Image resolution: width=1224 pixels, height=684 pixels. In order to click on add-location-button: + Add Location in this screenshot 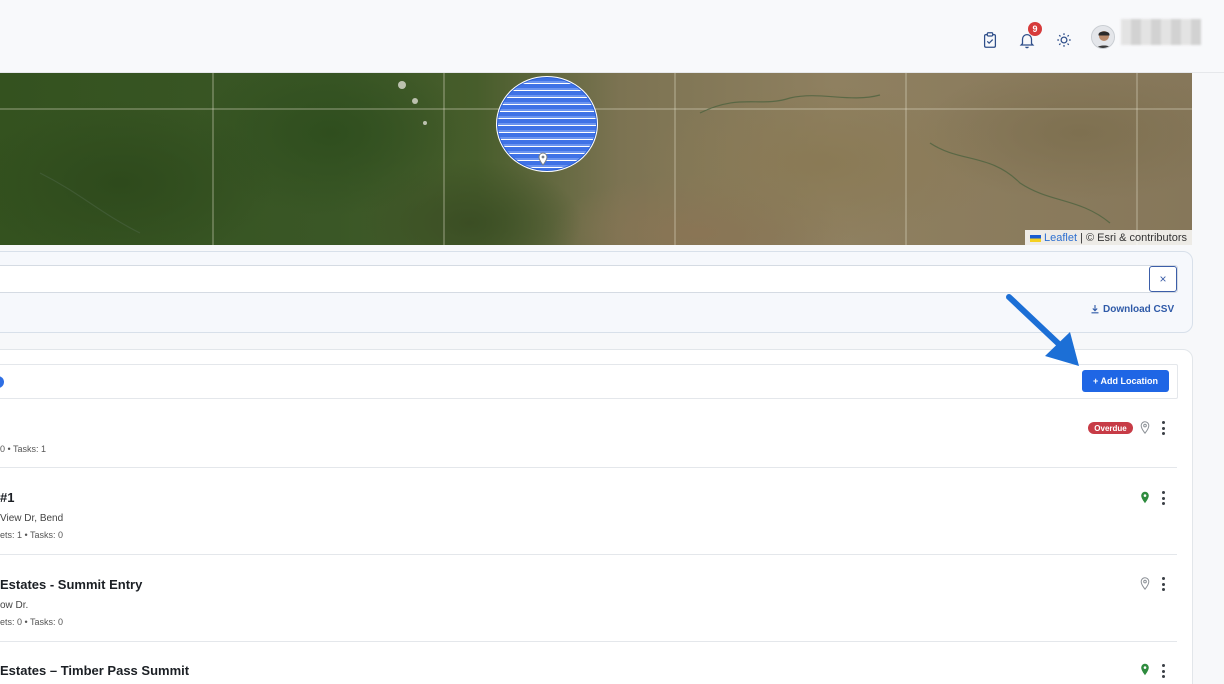, I will do `click(1125, 381)`.